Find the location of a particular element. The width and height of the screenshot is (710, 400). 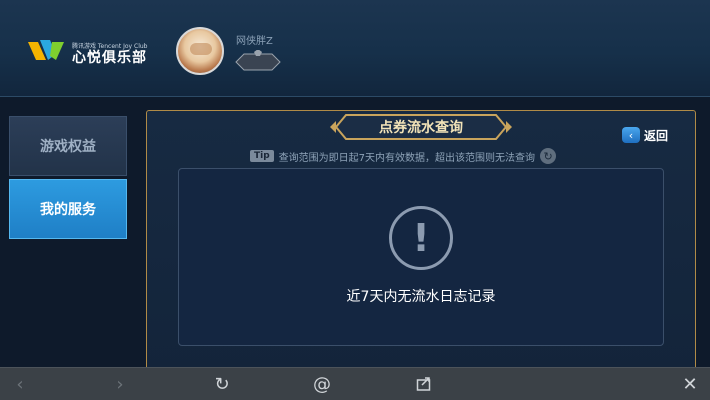

back-button: ‹ 返回 is located at coordinates (645, 135).